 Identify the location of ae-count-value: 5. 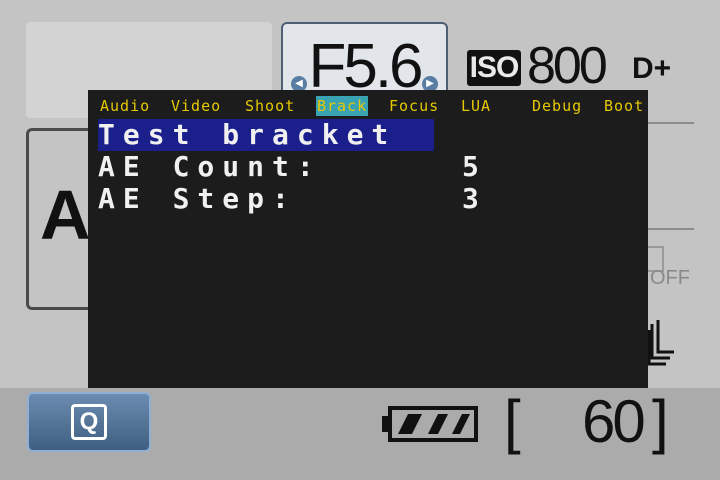
(470, 167).